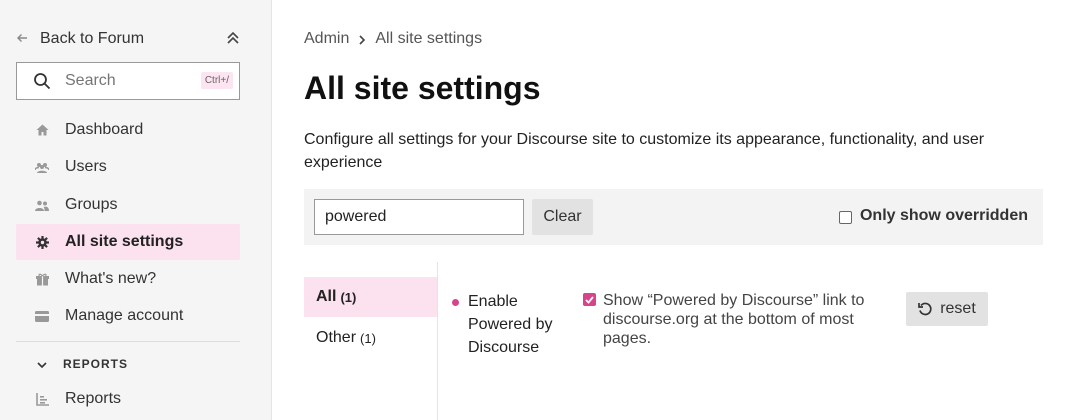 The image size is (1072, 420). I want to click on setting-name: Enable Powered by Discourse, so click(510, 324).